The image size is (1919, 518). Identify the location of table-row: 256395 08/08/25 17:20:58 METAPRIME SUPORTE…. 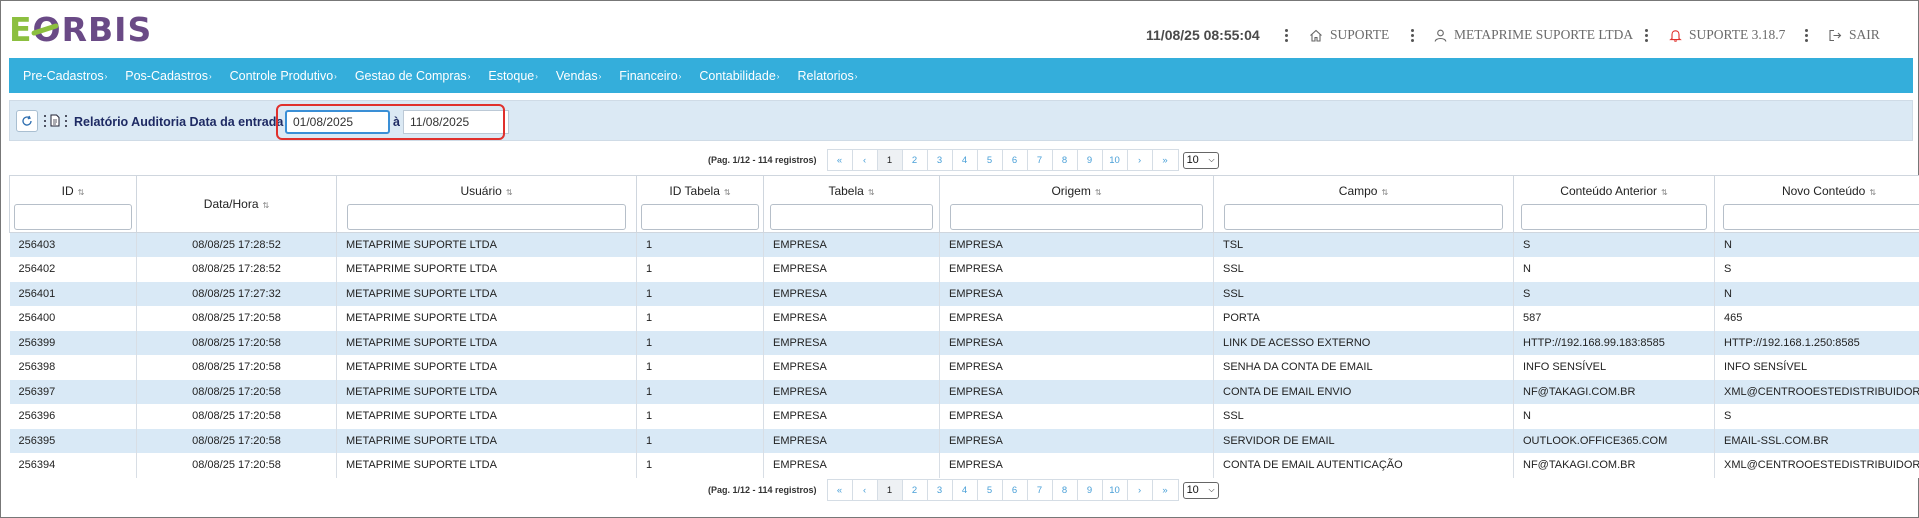
(964, 440).